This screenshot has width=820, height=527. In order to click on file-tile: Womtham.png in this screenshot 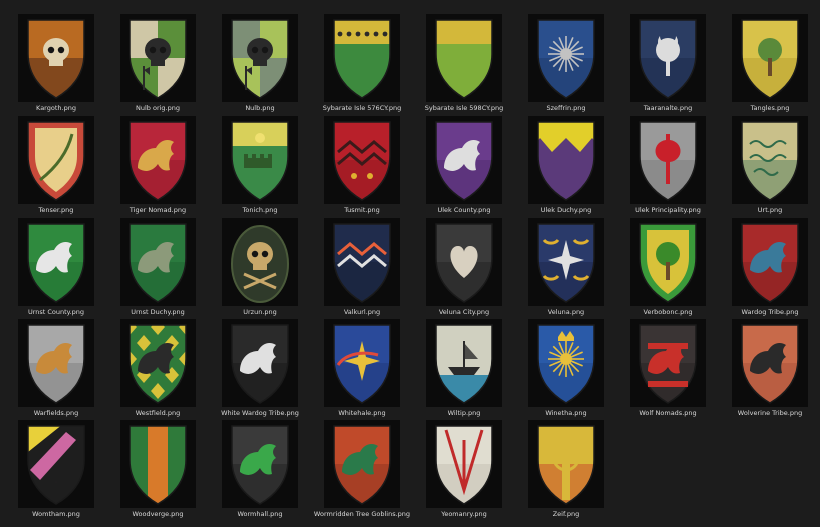, I will do `click(56, 470)`.